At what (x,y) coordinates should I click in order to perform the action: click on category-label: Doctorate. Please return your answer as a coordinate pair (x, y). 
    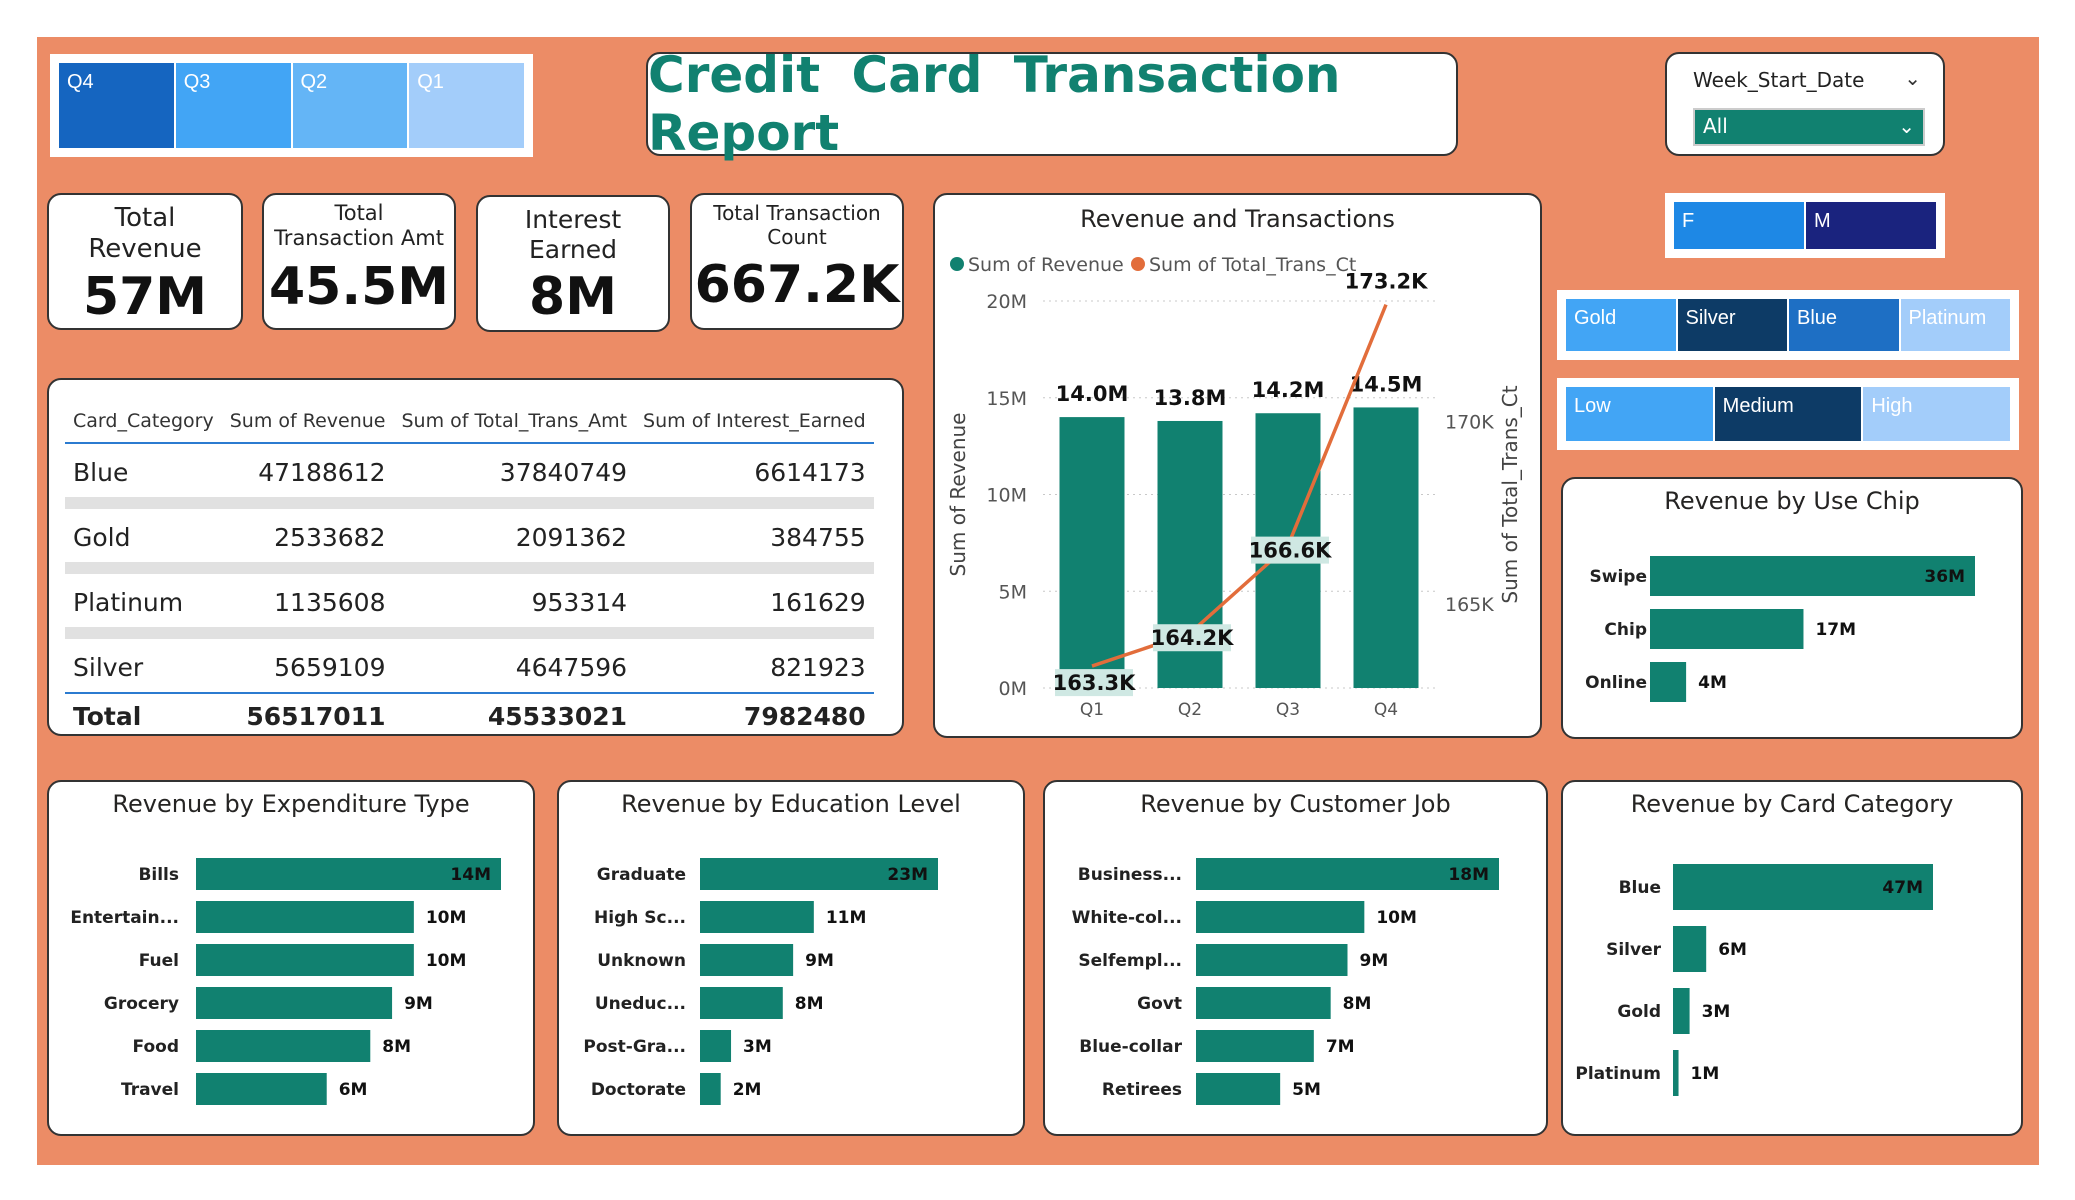
    Looking at the image, I should click on (638, 1090).